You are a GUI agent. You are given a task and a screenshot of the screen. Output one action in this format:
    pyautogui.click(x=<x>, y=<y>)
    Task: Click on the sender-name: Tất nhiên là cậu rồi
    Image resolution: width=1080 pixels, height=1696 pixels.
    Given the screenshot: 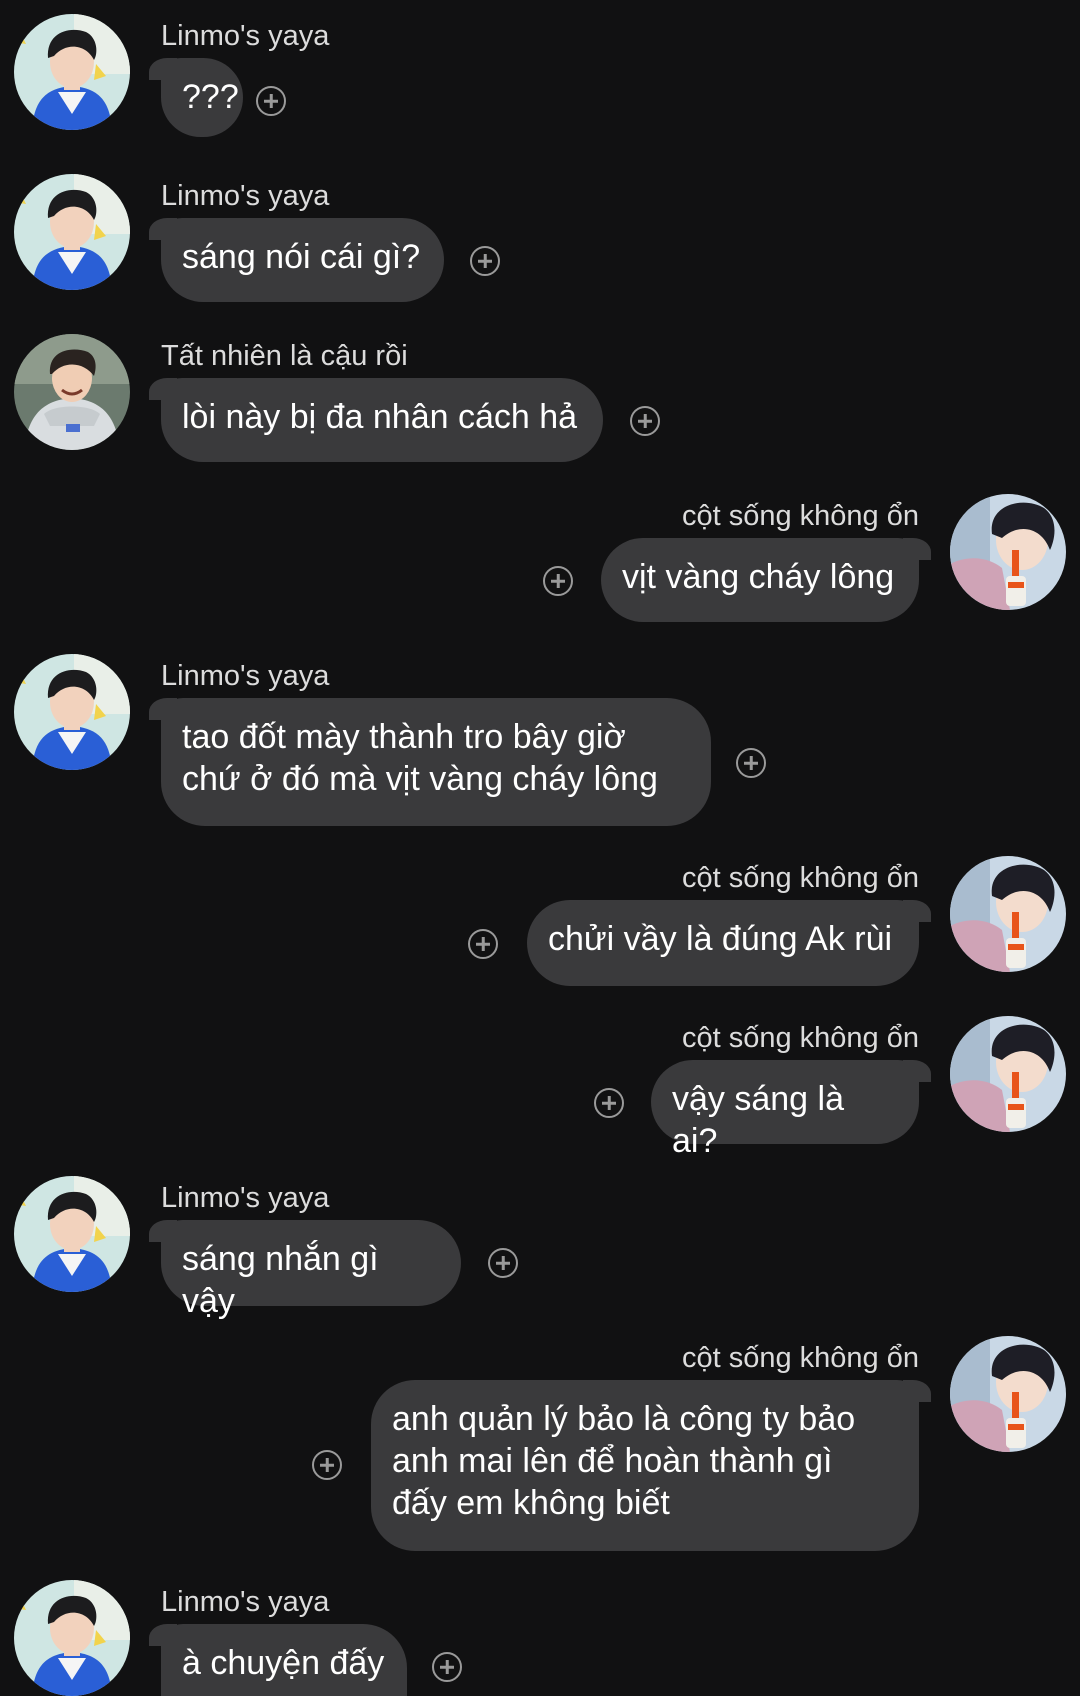 What is the action you would take?
    pyautogui.click(x=284, y=356)
    